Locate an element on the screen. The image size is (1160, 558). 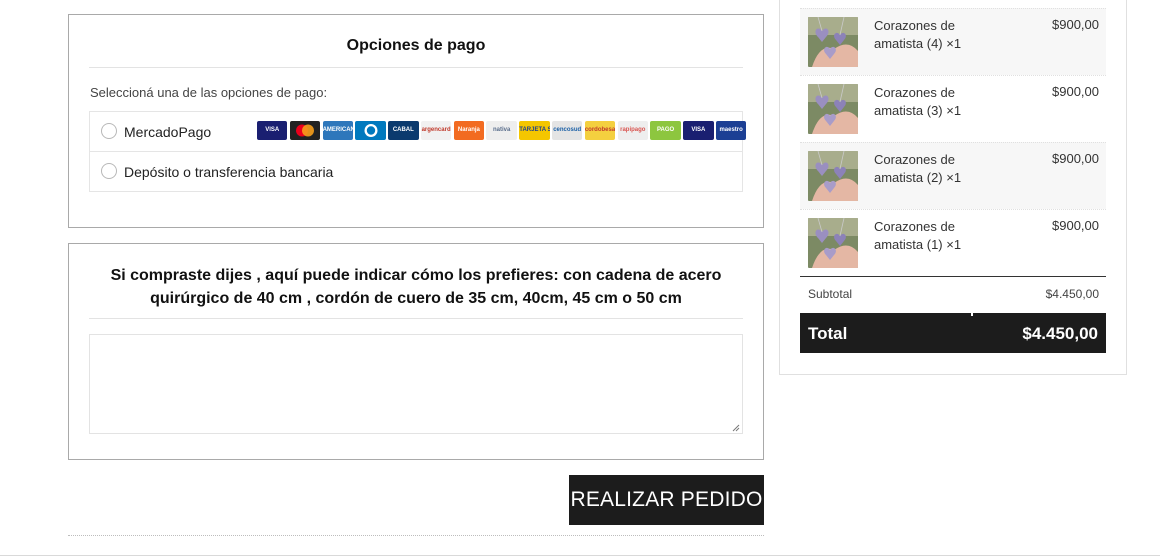
subtotal-row: Subtotal $4.450,00 is located at coordinates (953, 294).